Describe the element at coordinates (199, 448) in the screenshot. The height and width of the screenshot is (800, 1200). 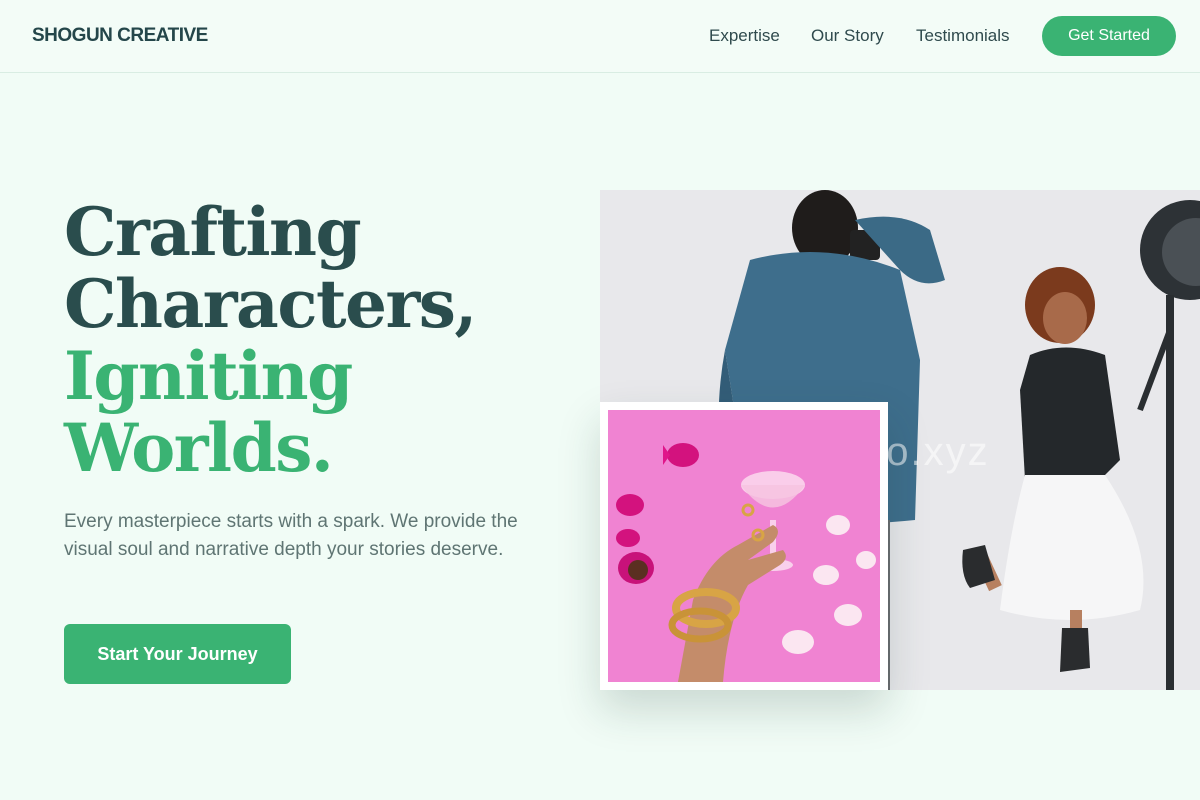
I see `headline-line-worlds: Worlds.` at that location.